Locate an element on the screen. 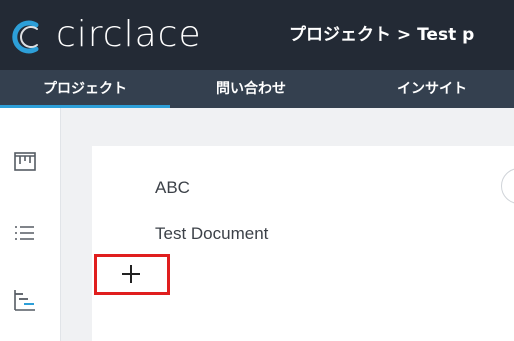  circlace-logo-icon is located at coordinates (27, 37).